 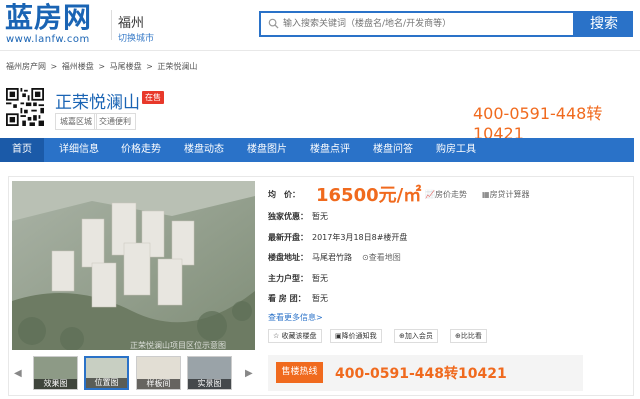 I want to click on breadcrumb-city-listings: 福州楼盘, so click(x=78, y=66).